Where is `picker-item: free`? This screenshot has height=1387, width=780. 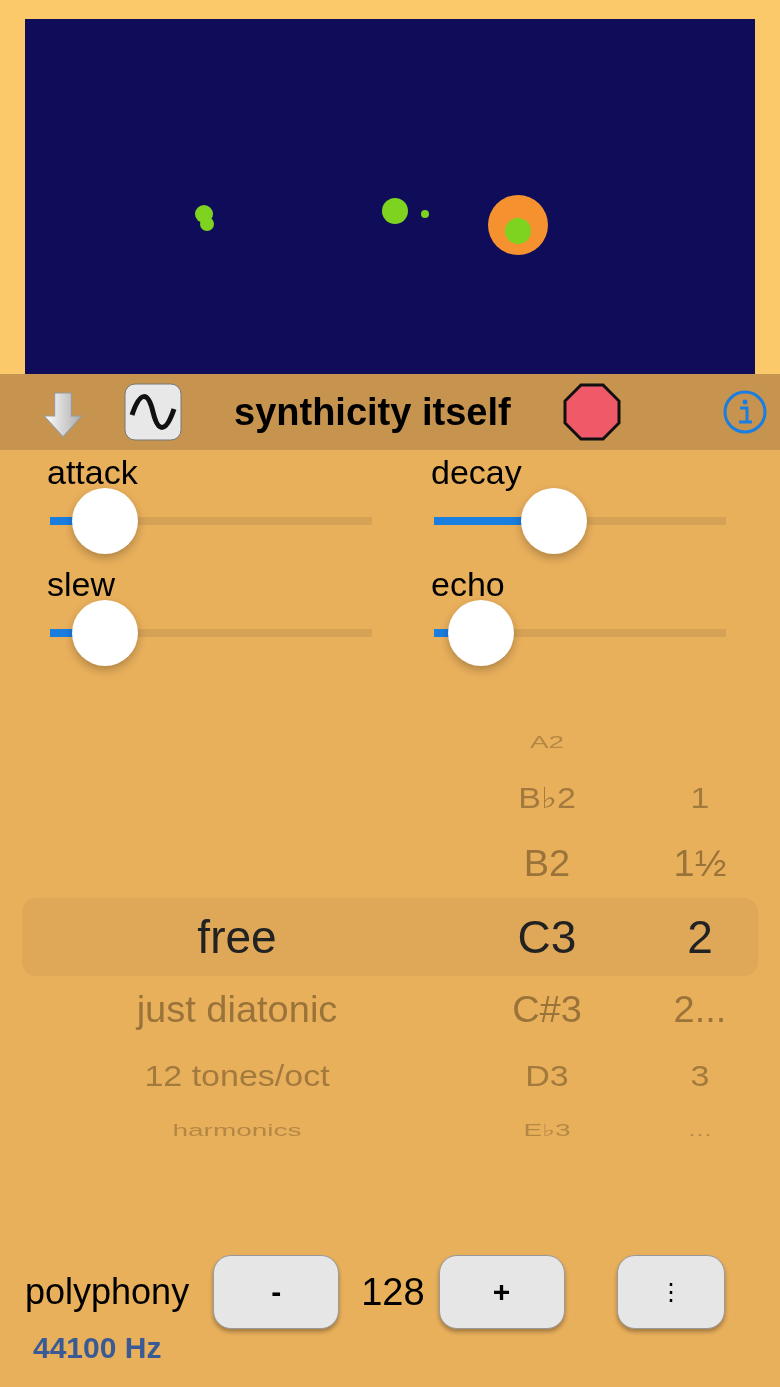 picker-item: free is located at coordinates (237, 937).